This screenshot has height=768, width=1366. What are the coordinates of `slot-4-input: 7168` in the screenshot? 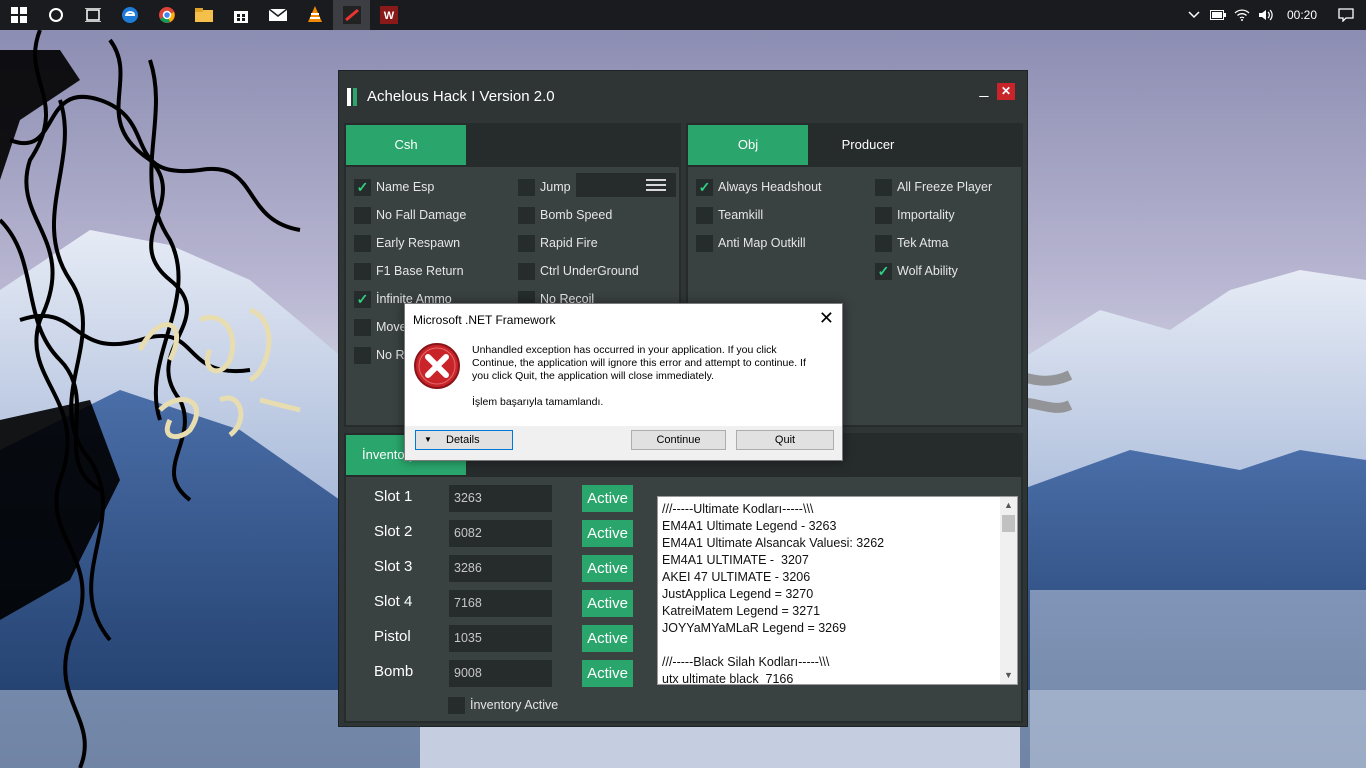 It's located at (500, 603).